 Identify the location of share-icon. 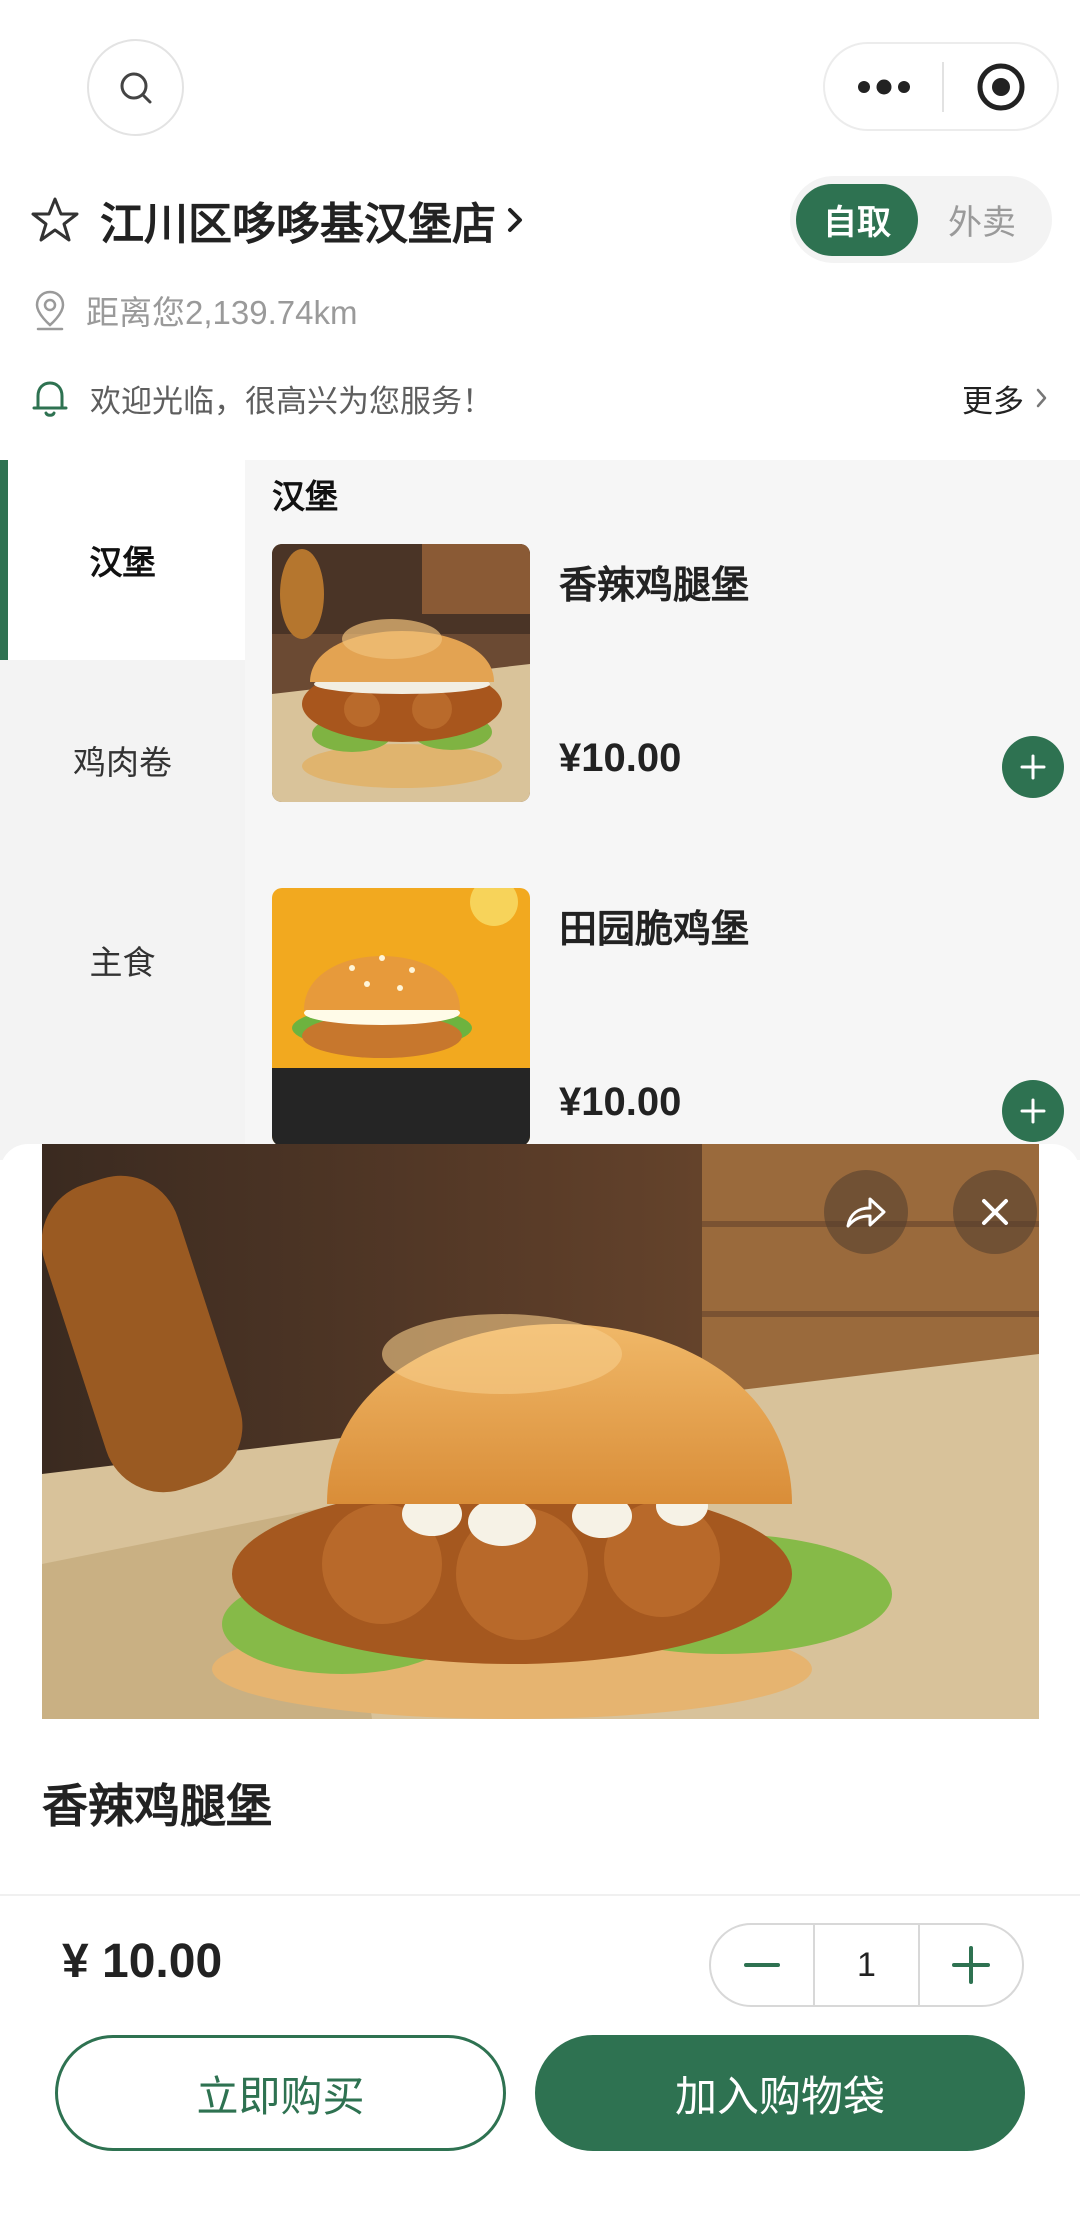
(866, 1212).